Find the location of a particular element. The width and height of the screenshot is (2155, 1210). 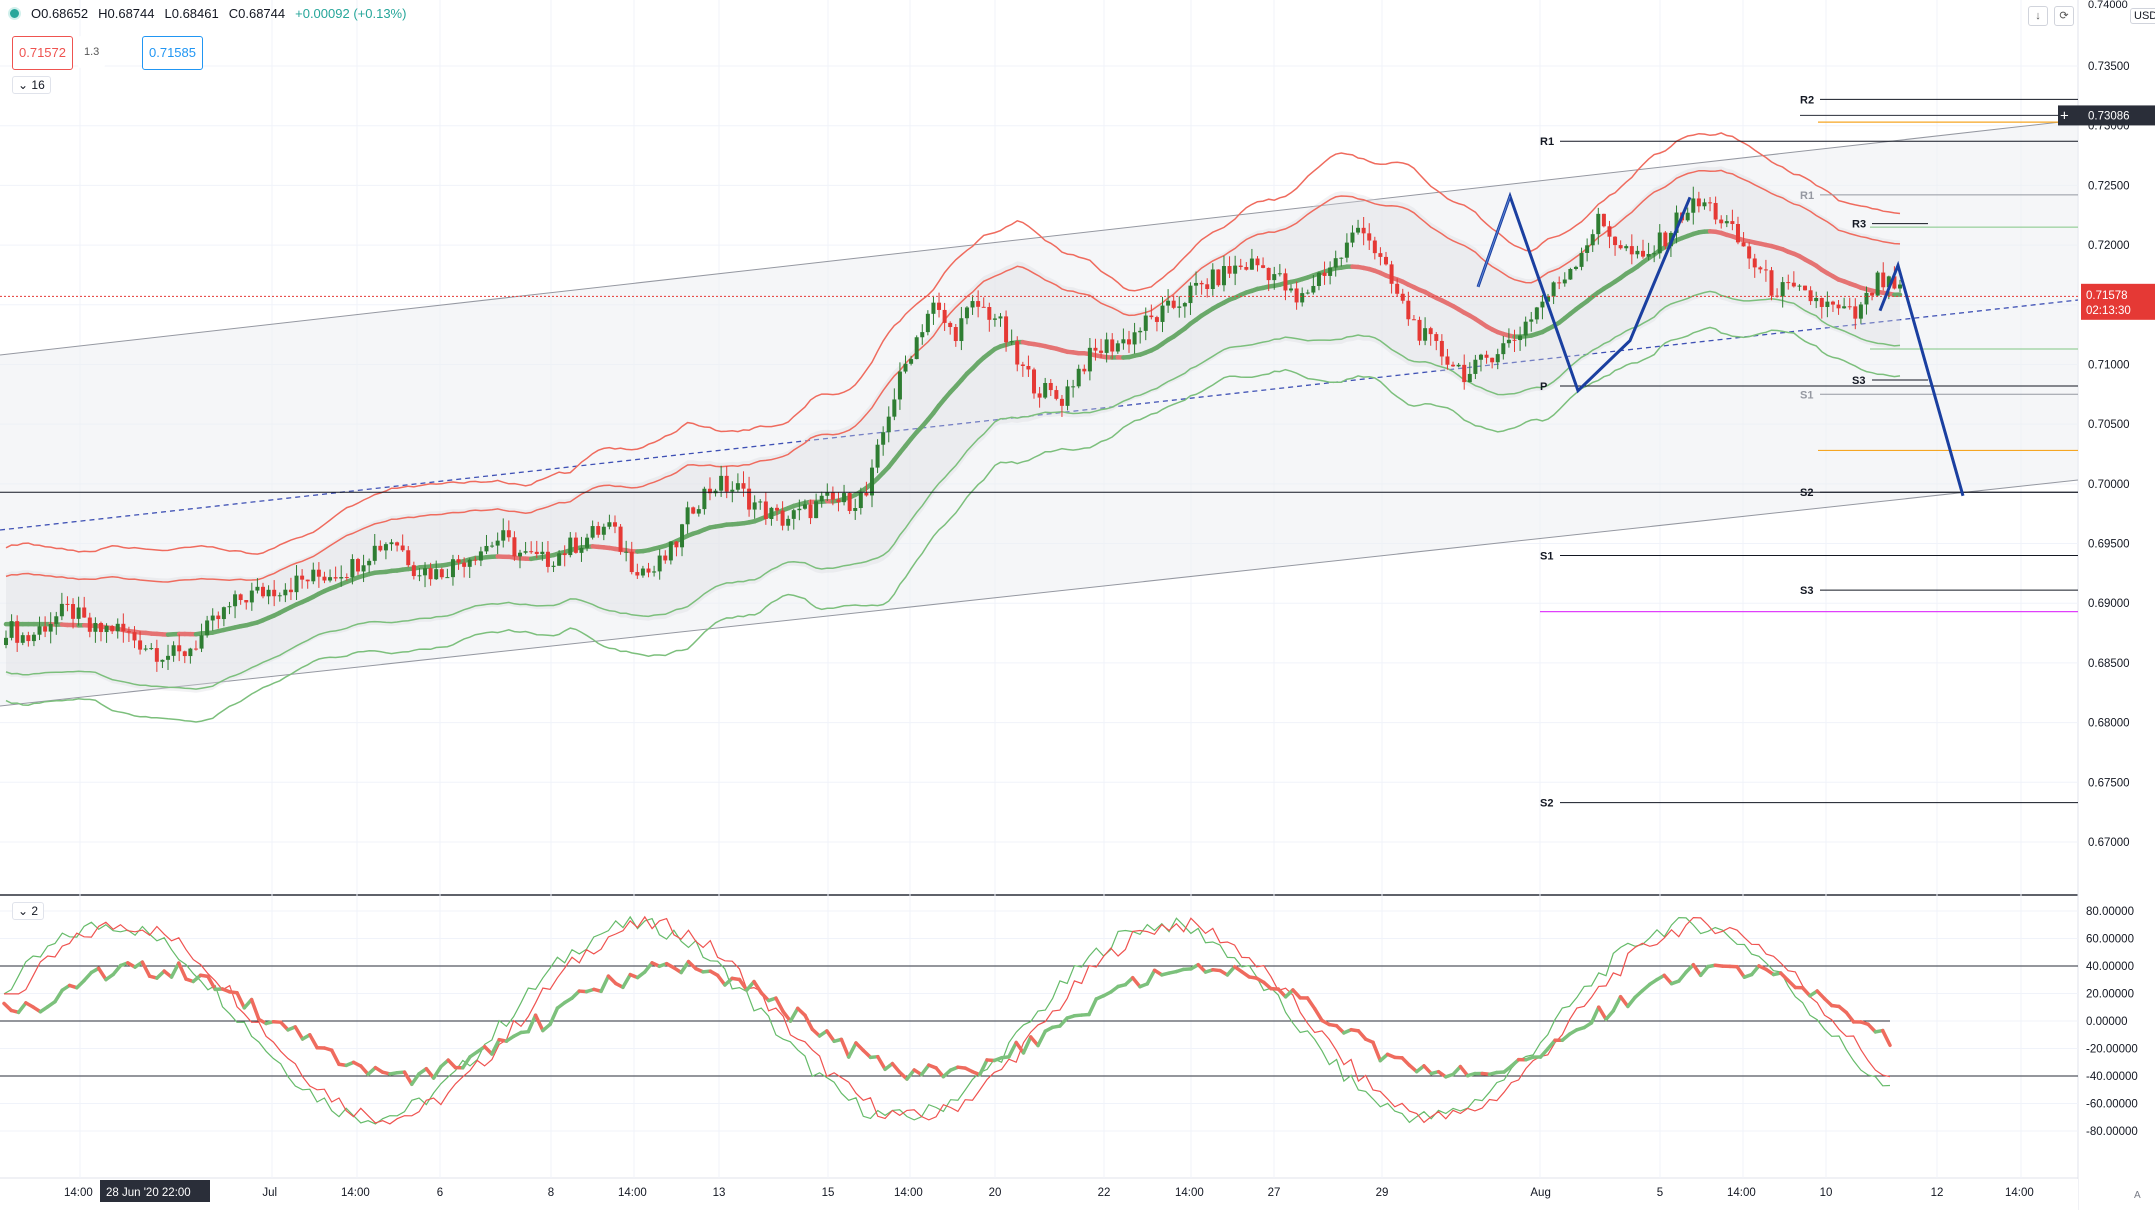

time-axis-bg is located at coordinates (1039, 1194).